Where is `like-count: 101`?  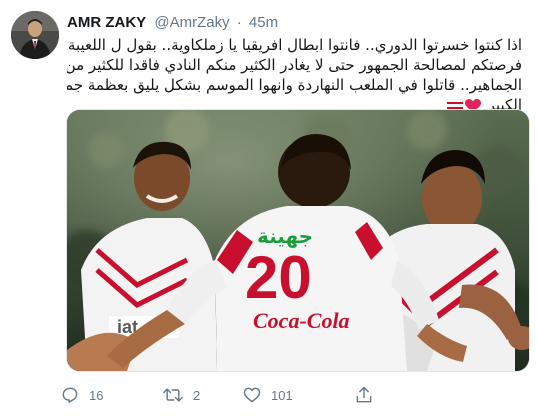 like-count: 101 is located at coordinates (282, 395).